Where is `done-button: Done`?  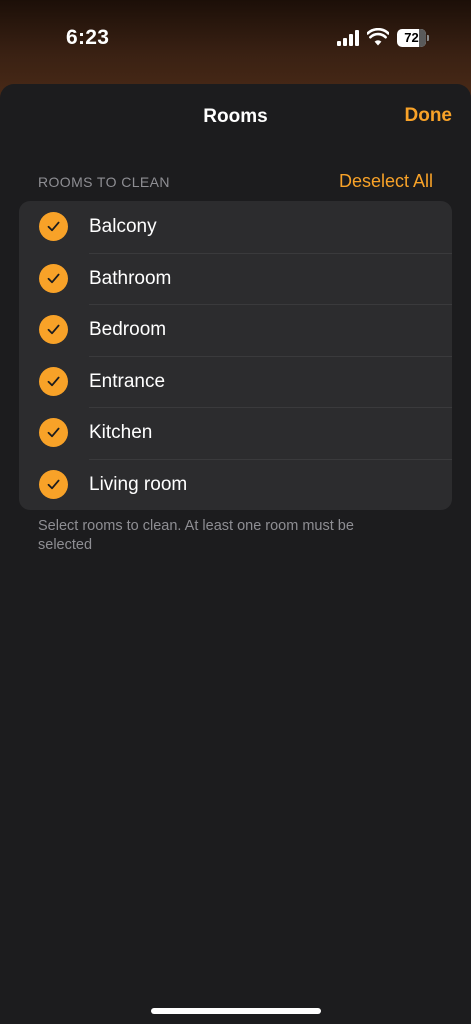
done-button: Done is located at coordinates (429, 116).